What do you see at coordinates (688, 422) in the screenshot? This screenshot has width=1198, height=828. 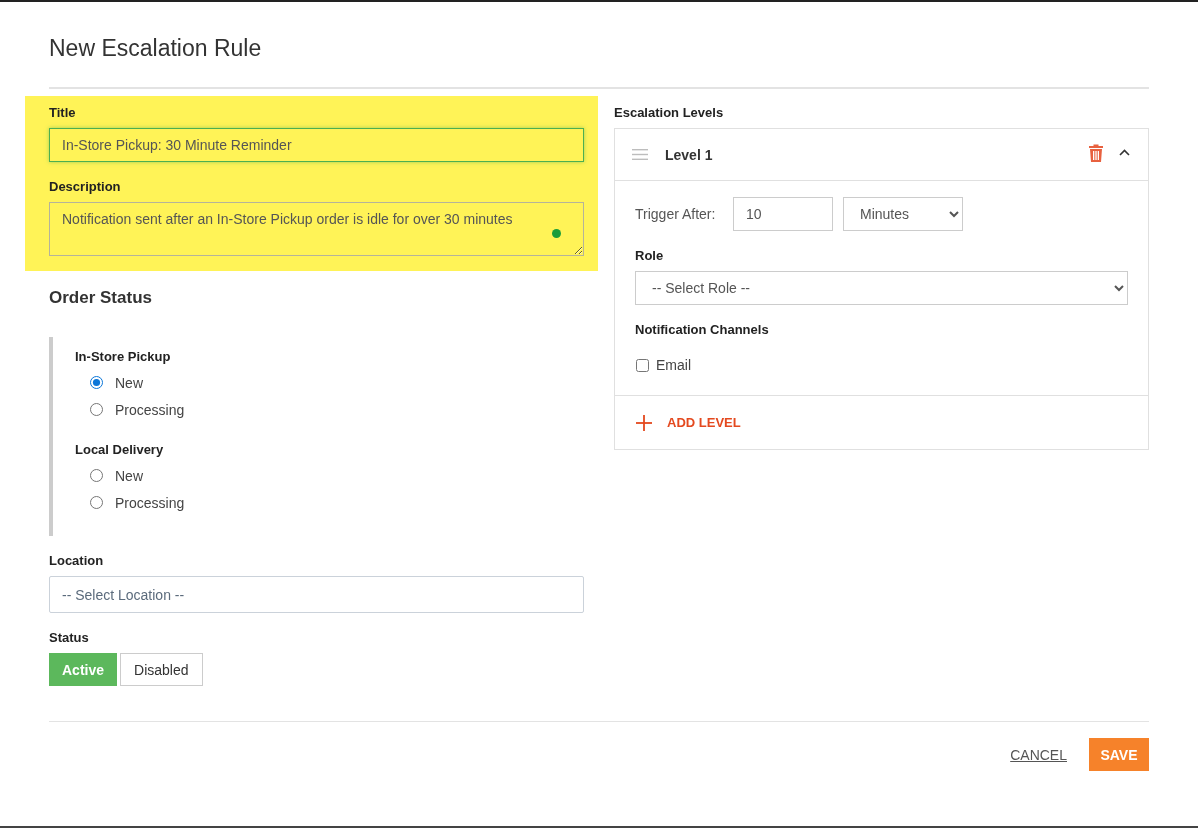 I see `add-level-button: ADD LEVEL` at bounding box center [688, 422].